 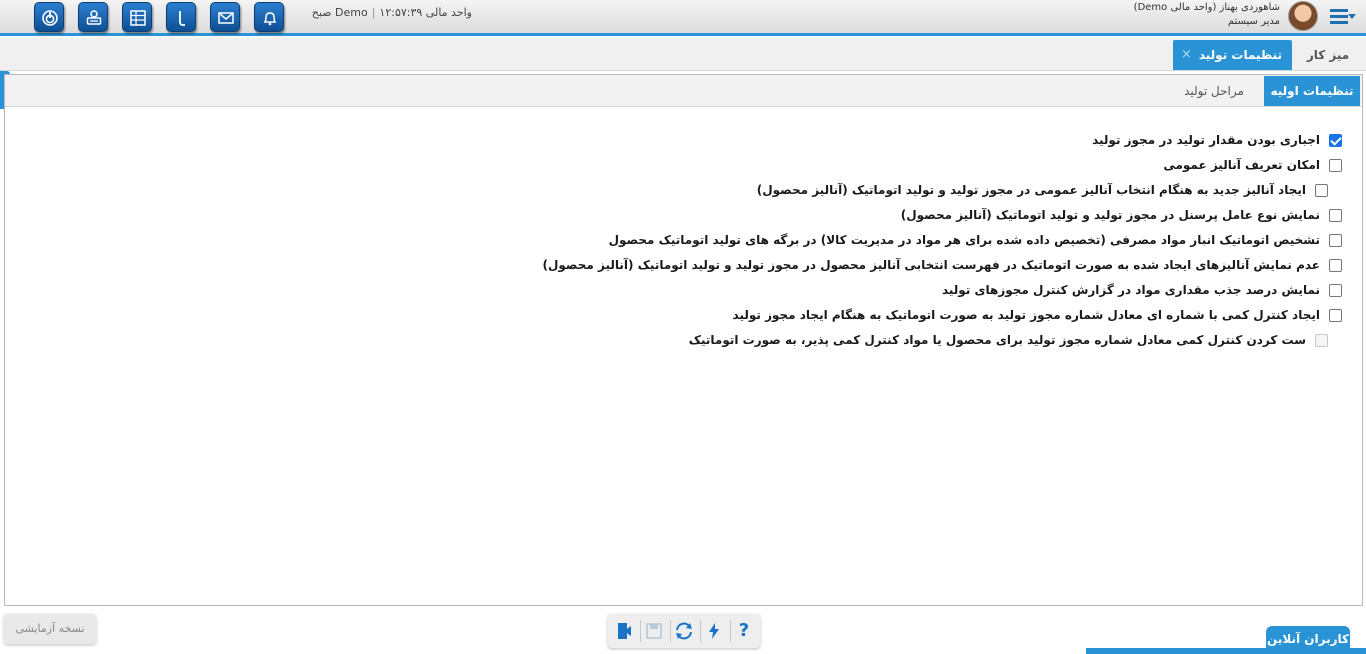 What do you see at coordinates (1226, 651) in the screenshot?
I see `online-users-strip` at bounding box center [1226, 651].